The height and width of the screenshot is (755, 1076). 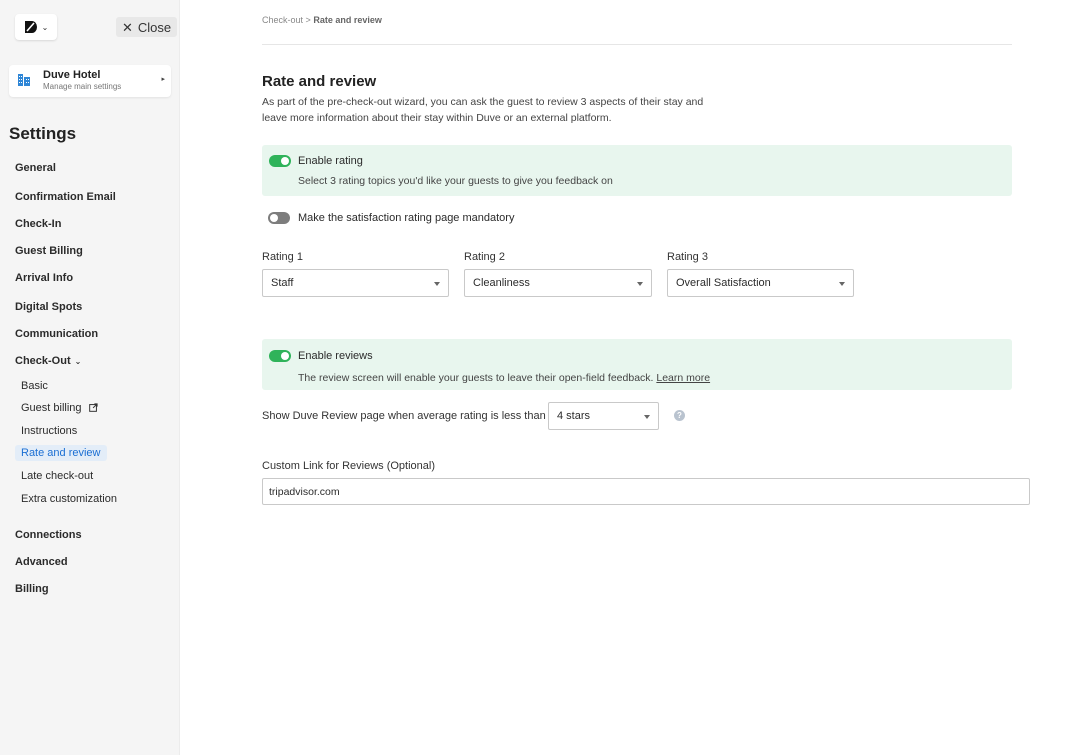 What do you see at coordinates (48, 535) in the screenshot?
I see `sidebar-item-connections: Connections` at bounding box center [48, 535].